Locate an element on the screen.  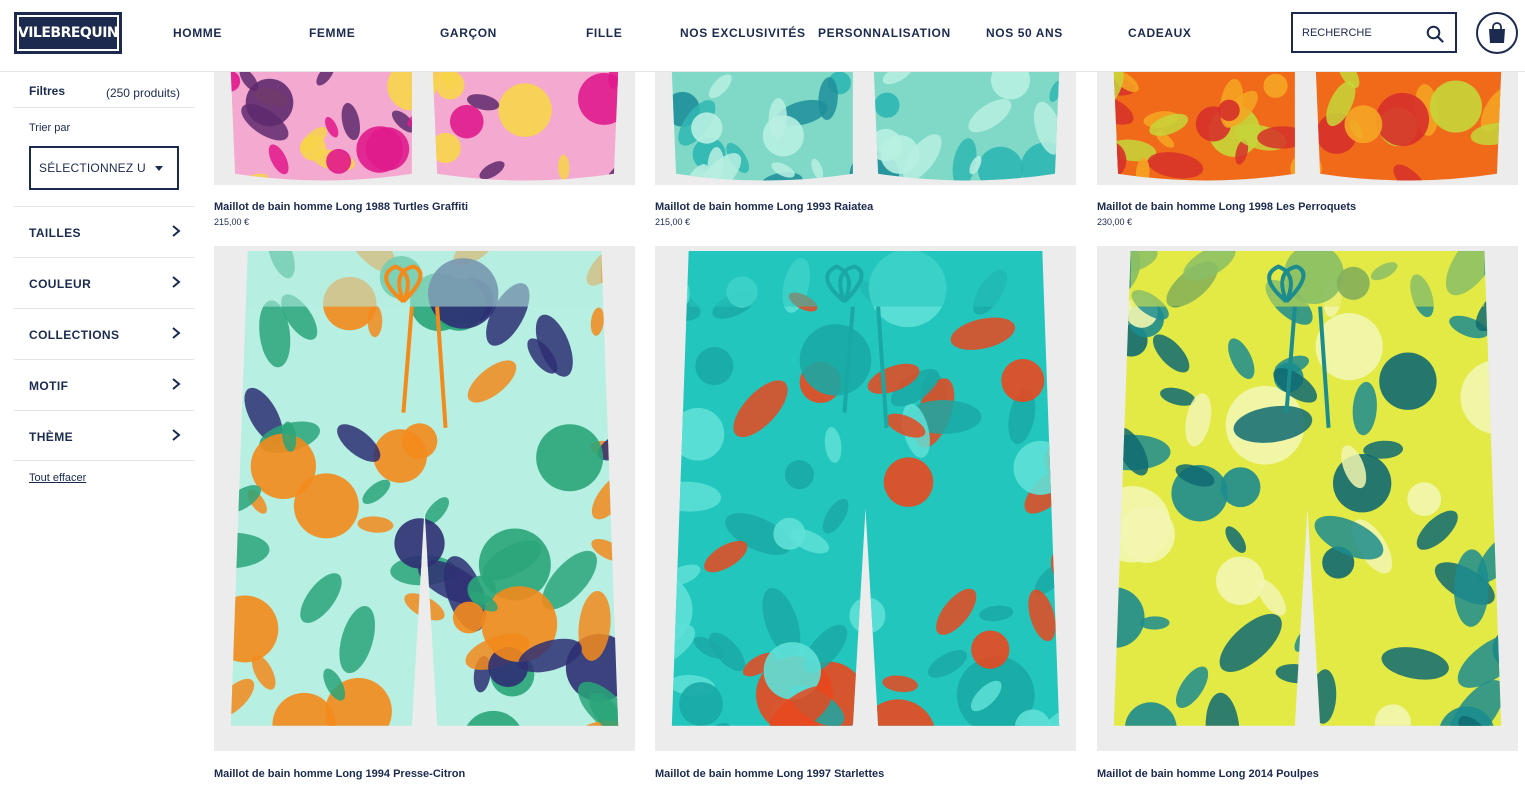
filter-label: TAILLES is located at coordinates (55, 233).